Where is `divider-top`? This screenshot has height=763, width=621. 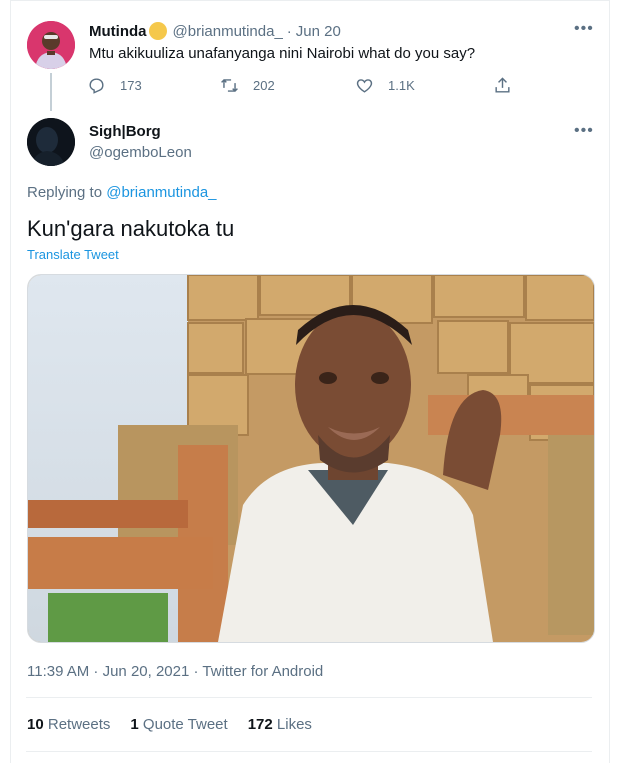
divider-top is located at coordinates (309, 697).